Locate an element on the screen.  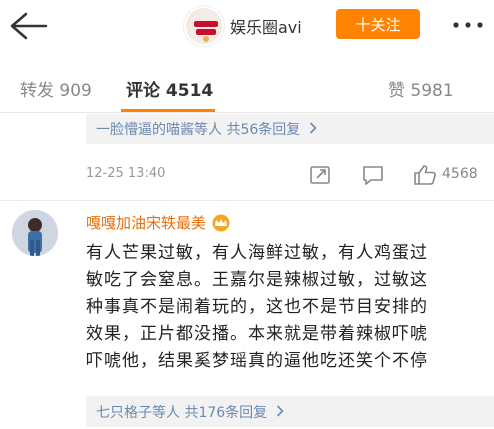
avatar is located at coordinates (35, 233).